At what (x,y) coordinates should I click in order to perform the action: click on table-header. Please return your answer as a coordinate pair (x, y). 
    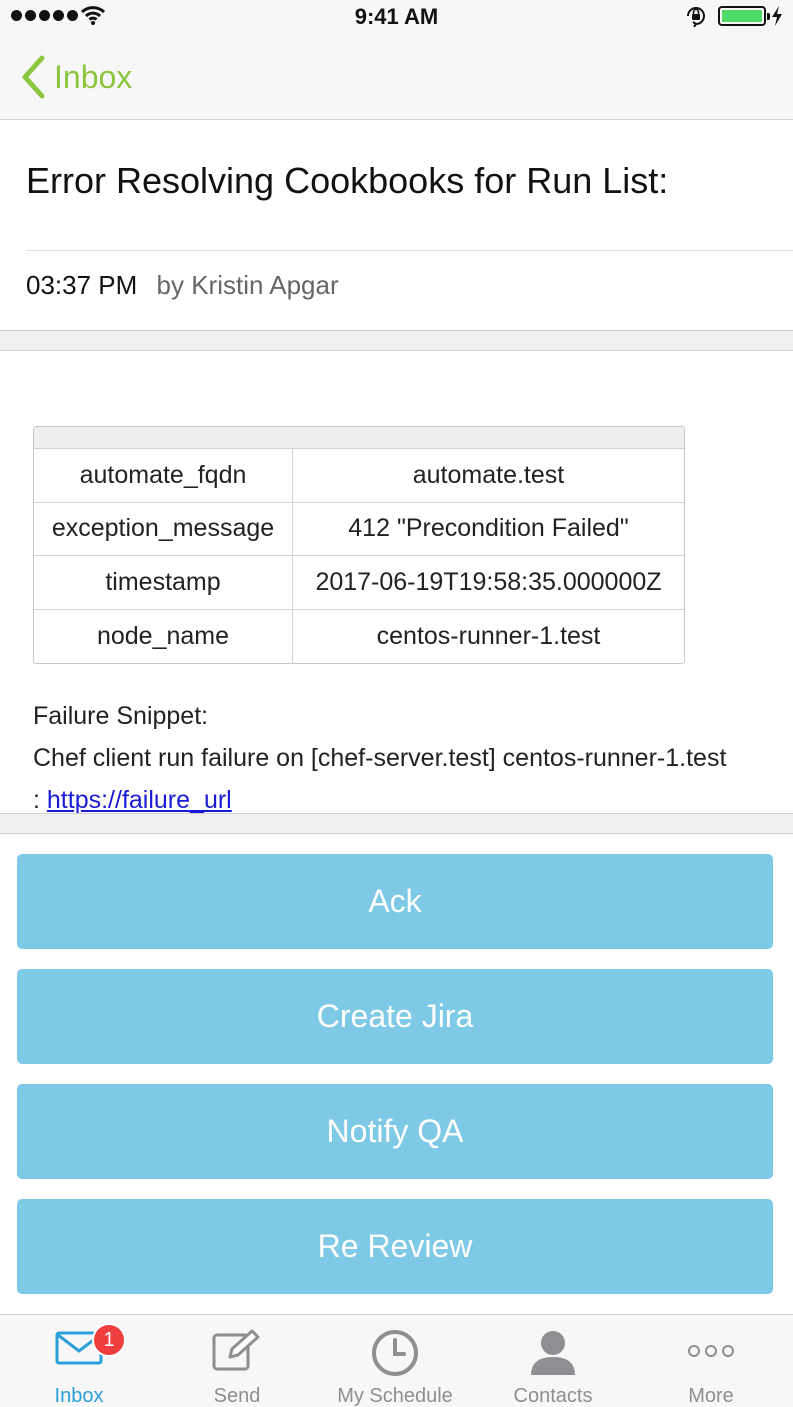
    Looking at the image, I should click on (359, 438).